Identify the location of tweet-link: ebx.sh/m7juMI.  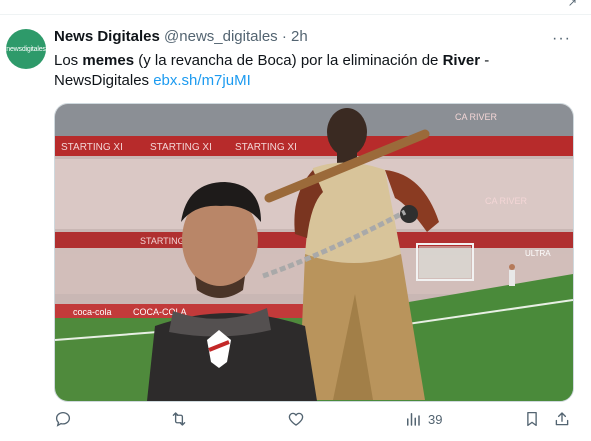
(202, 80).